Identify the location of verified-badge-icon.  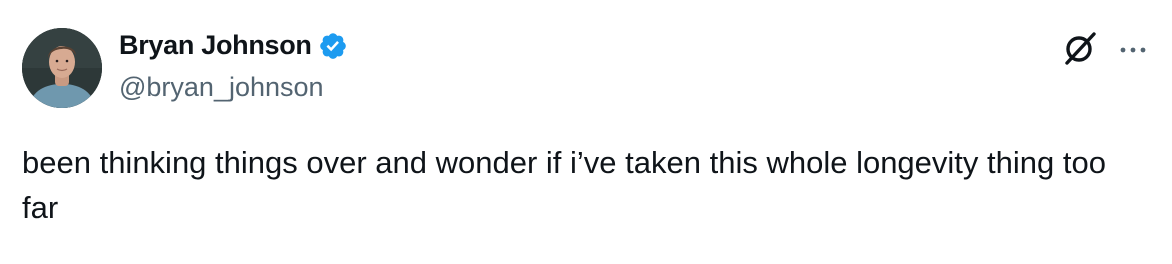
(333, 46).